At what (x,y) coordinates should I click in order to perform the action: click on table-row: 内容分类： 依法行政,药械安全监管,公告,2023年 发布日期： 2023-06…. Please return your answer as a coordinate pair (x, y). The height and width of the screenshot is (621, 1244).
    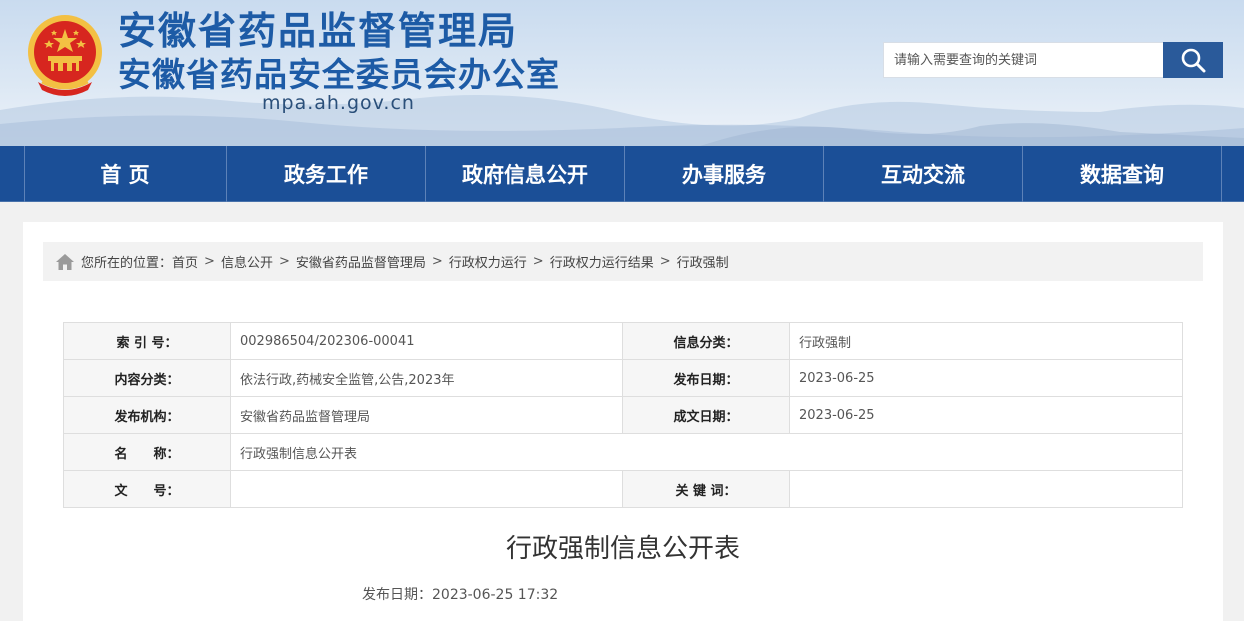
    Looking at the image, I should click on (623, 378).